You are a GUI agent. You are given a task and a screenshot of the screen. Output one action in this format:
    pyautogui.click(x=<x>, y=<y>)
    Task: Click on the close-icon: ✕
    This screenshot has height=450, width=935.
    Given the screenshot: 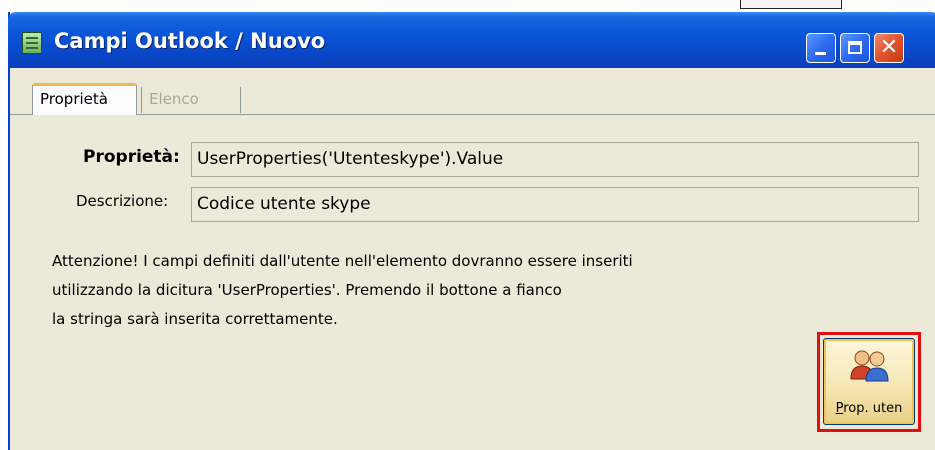 What is the action you would take?
    pyautogui.click(x=889, y=47)
    